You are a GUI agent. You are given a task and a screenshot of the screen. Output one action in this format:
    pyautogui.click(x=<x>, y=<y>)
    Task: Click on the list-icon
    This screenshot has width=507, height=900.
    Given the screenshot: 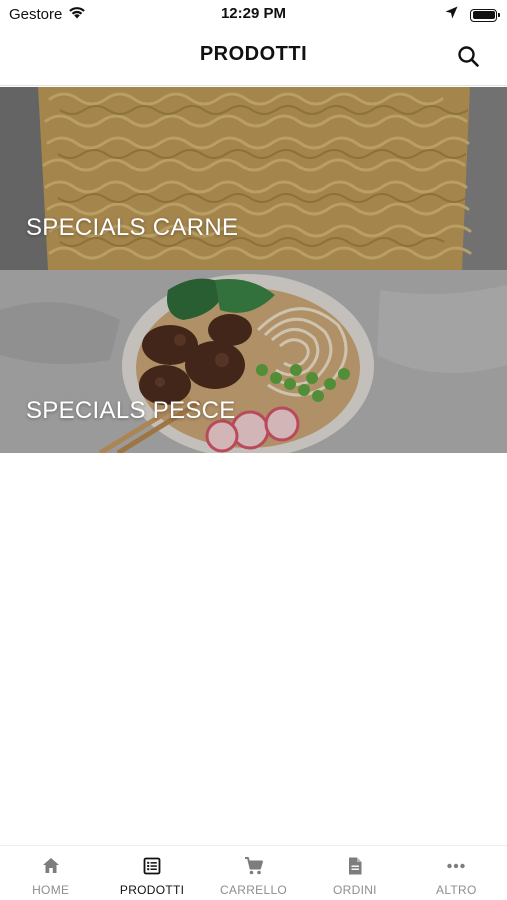 What is the action you would take?
    pyautogui.click(x=152, y=866)
    